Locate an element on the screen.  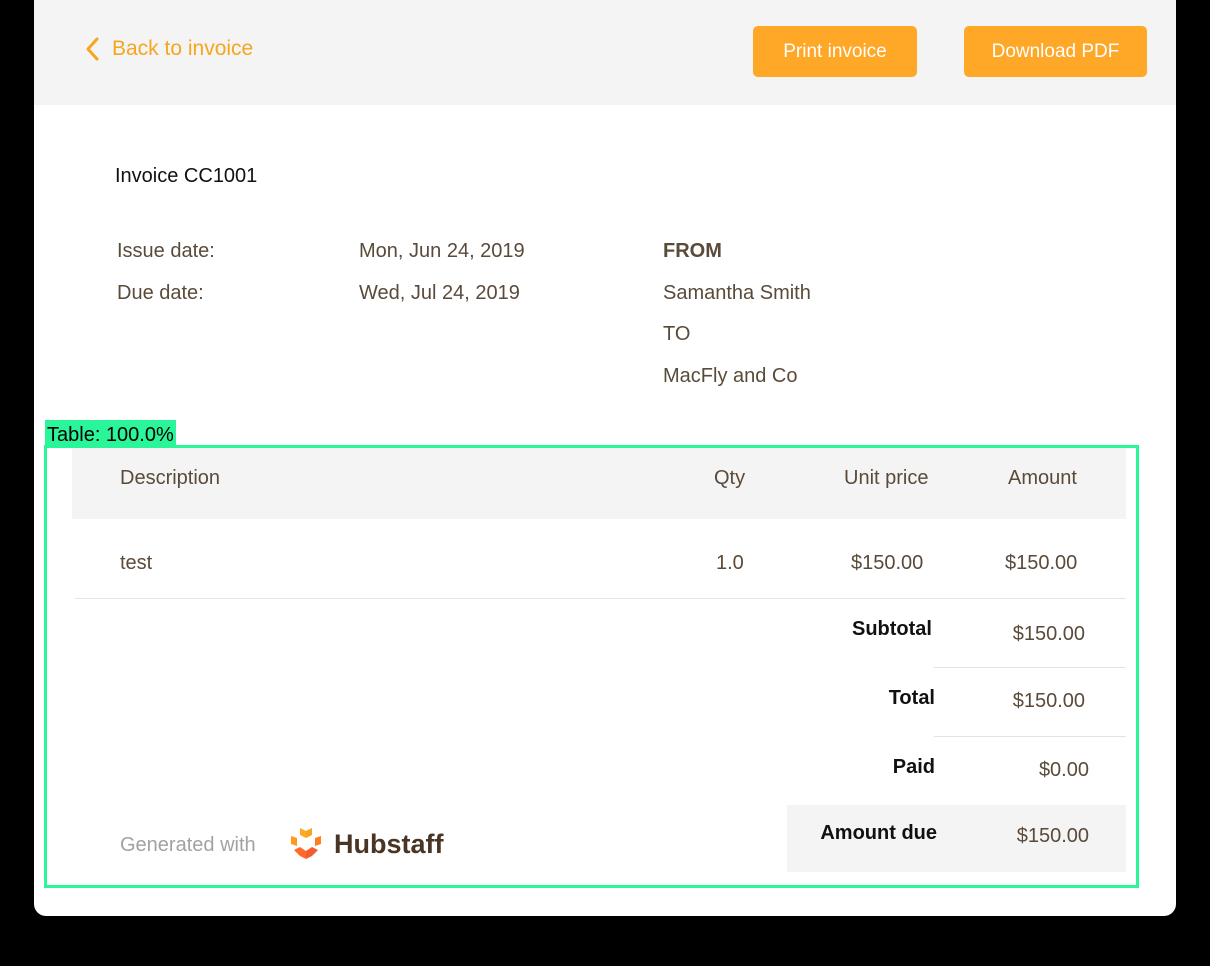
to-label: TO is located at coordinates (677, 334).